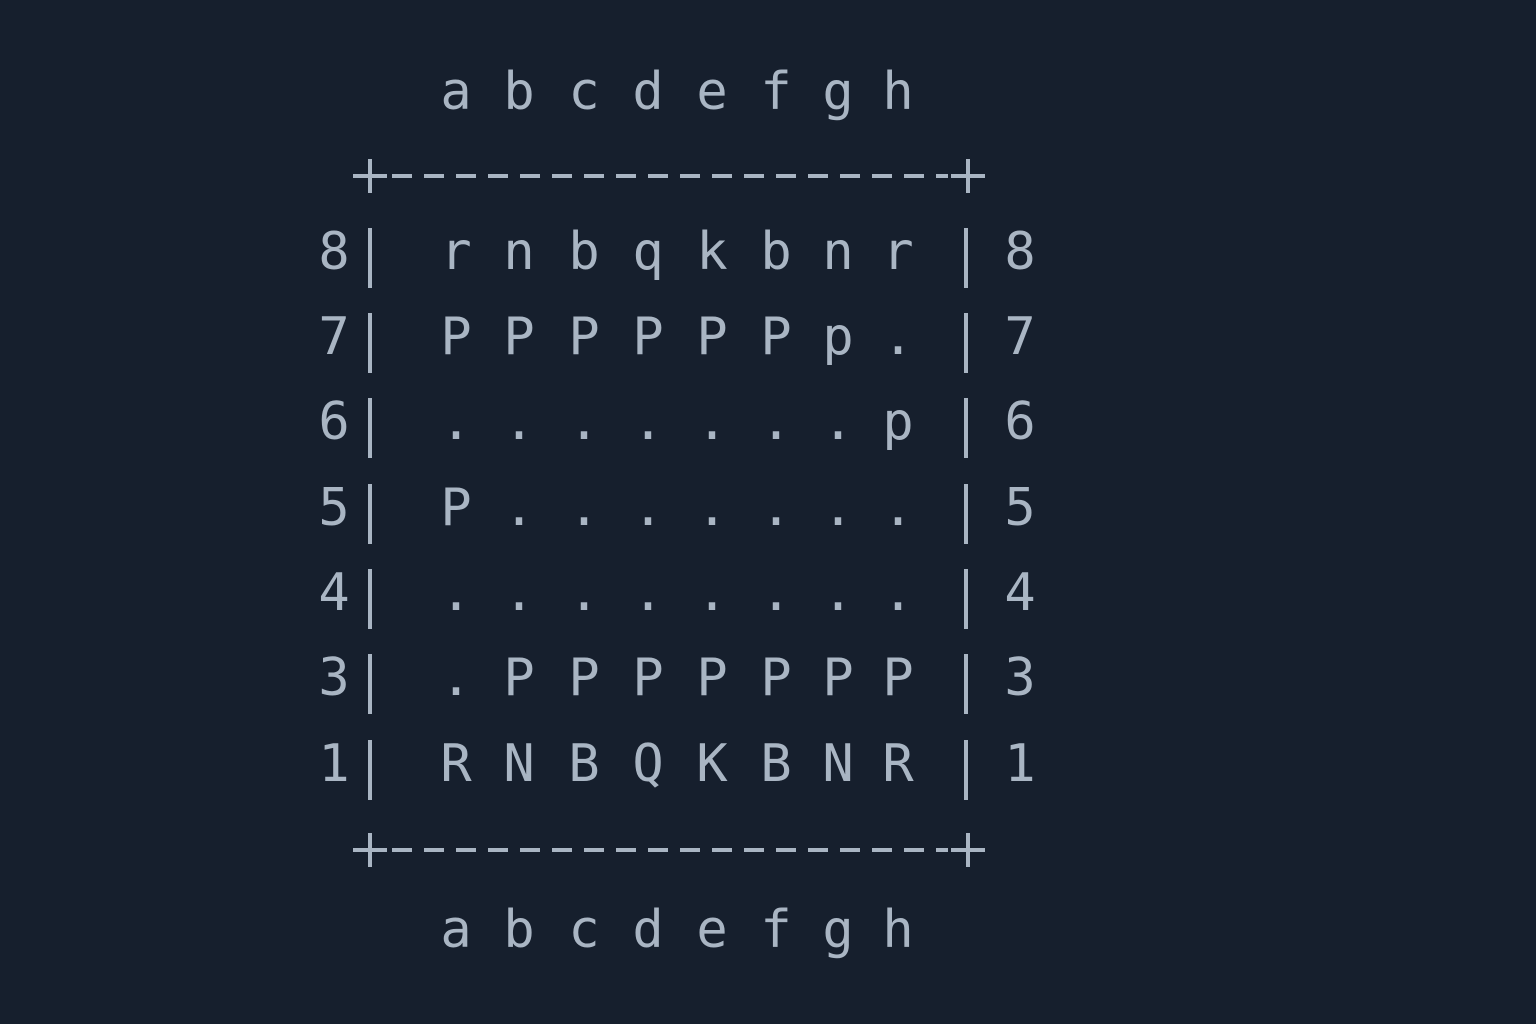 This screenshot has width=1536, height=1024. What do you see at coordinates (648, 252) in the screenshot?
I see `chess-piece: q` at bounding box center [648, 252].